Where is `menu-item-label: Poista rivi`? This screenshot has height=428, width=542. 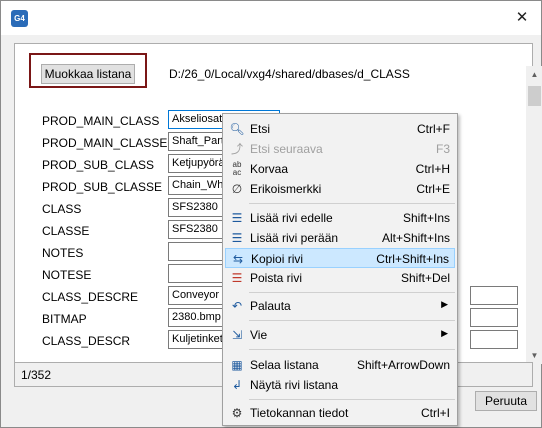 menu-item-label: Poista rivi is located at coordinates (276, 278).